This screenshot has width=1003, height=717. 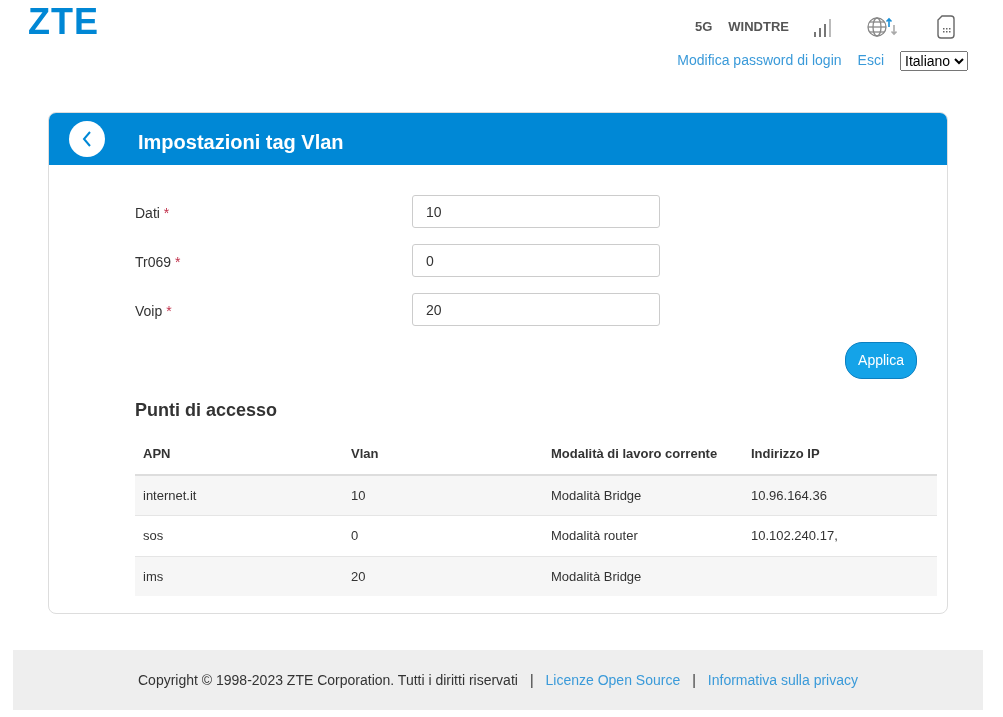 What do you see at coordinates (328, 680) in the screenshot?
I see `copyright-text: Copyright © 1998-2023 ZTE Corporation. Tutti i diritti riservati` at bounding box center [328, 680].